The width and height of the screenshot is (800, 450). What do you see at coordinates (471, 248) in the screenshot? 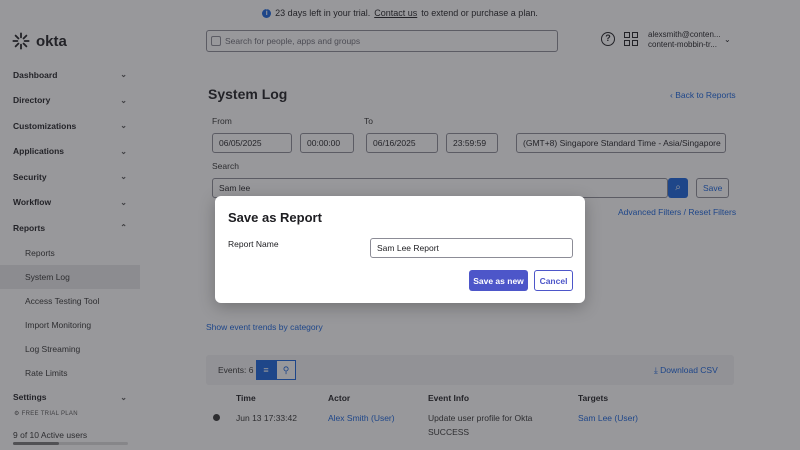
I see `report-name-input` at bounding box center [471, 248].